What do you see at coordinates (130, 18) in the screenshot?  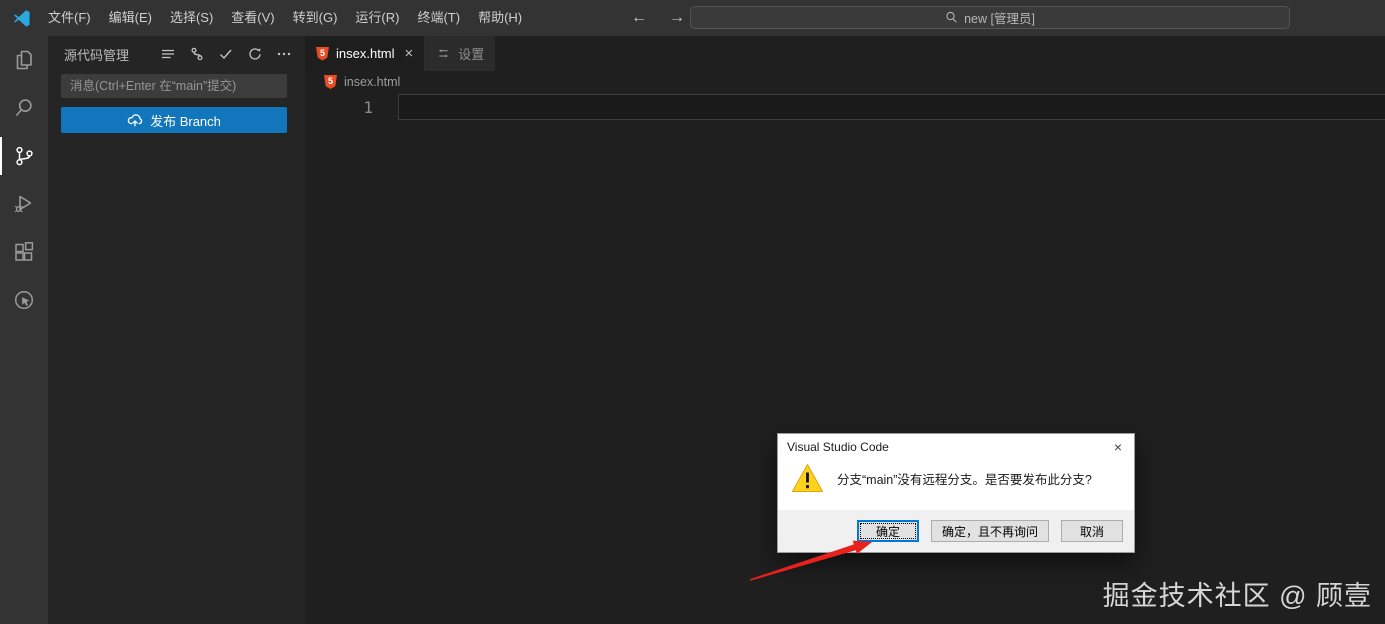 I see `menu-edit: 编辑(E)` at bounding box center [130, 18].